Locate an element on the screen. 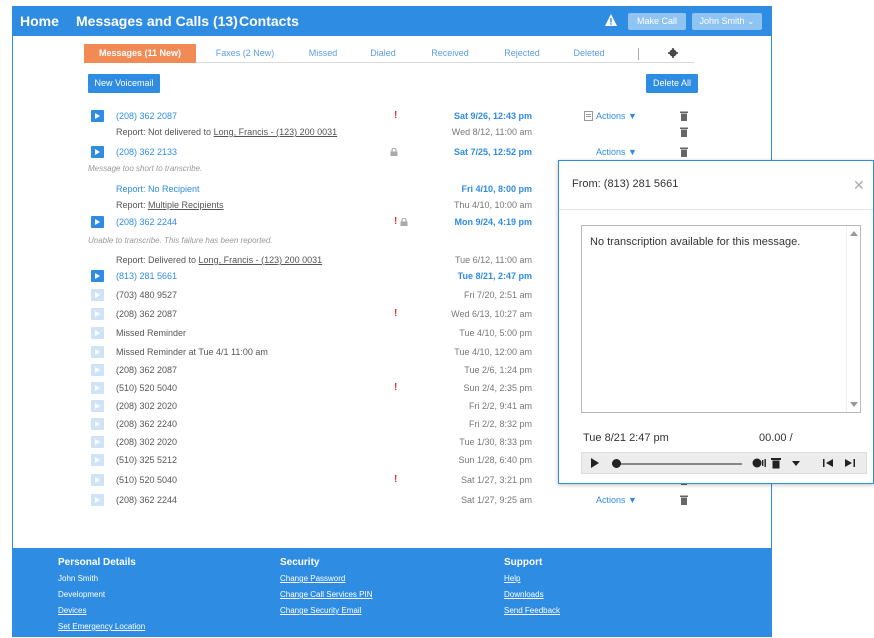  message-row: (208) 362 2244 Sat 1/27, 9:25 am Actions ▼ is located at coordinates (393, 500).